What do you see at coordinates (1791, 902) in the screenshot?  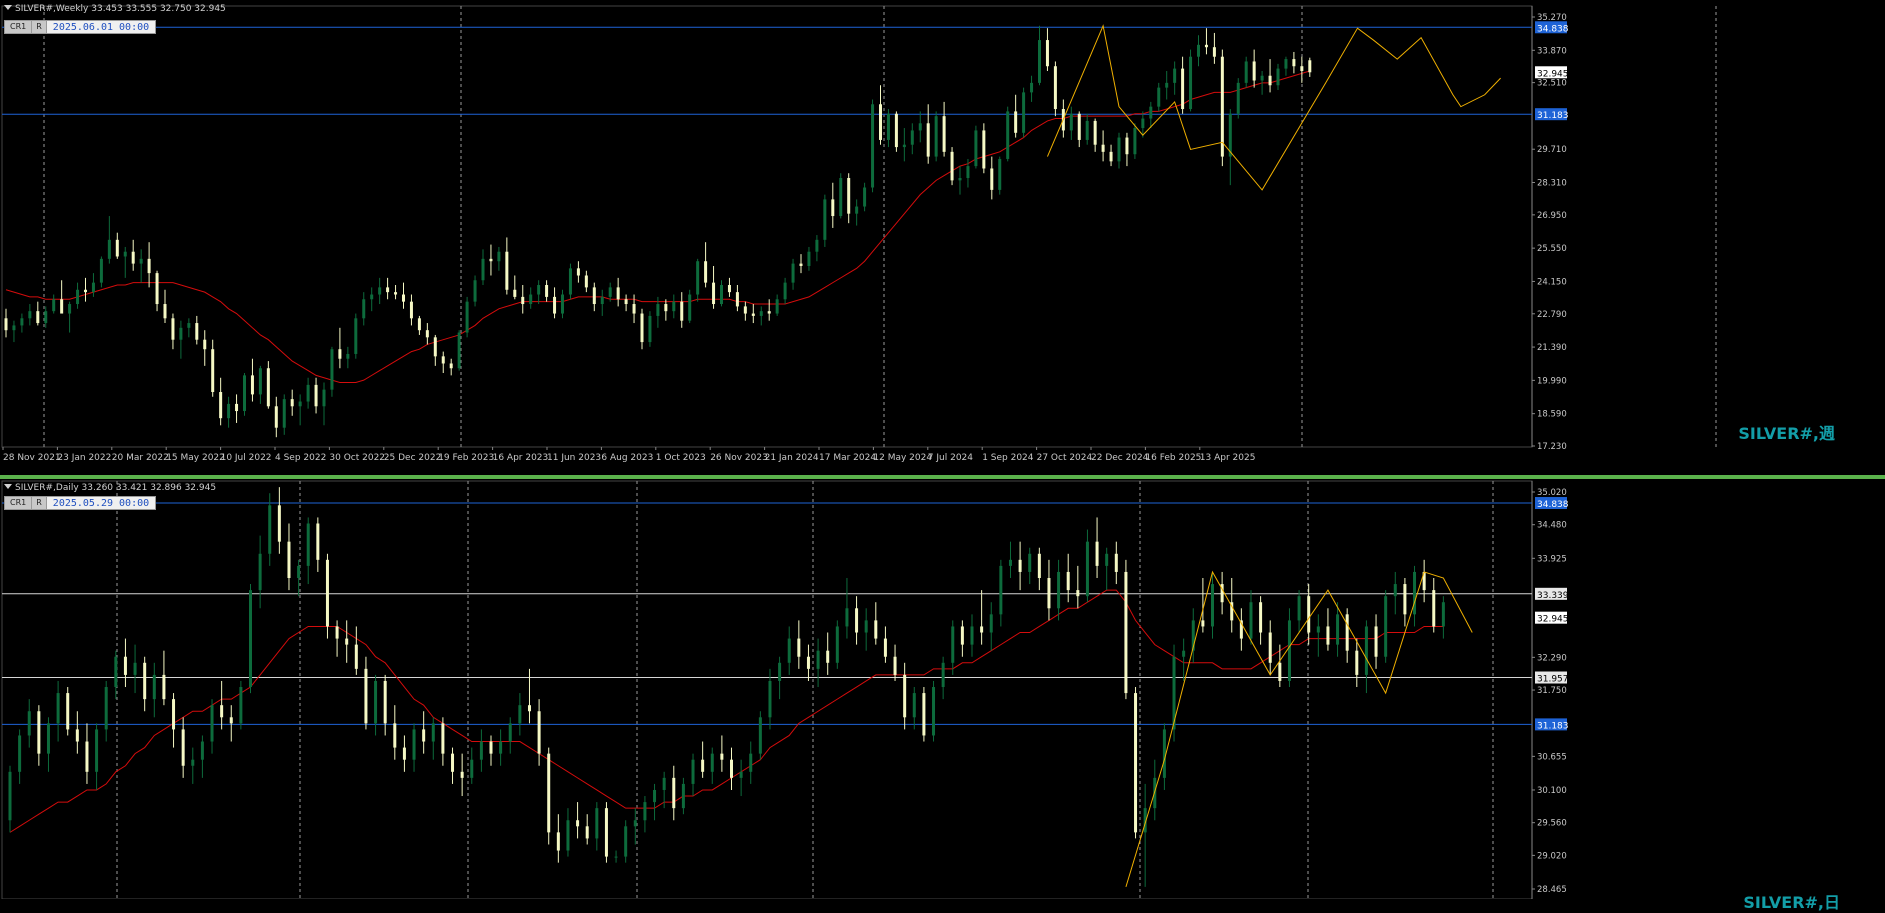 I see `daily-watermark: SILVER#,日` at bounding box center [1791, 902].